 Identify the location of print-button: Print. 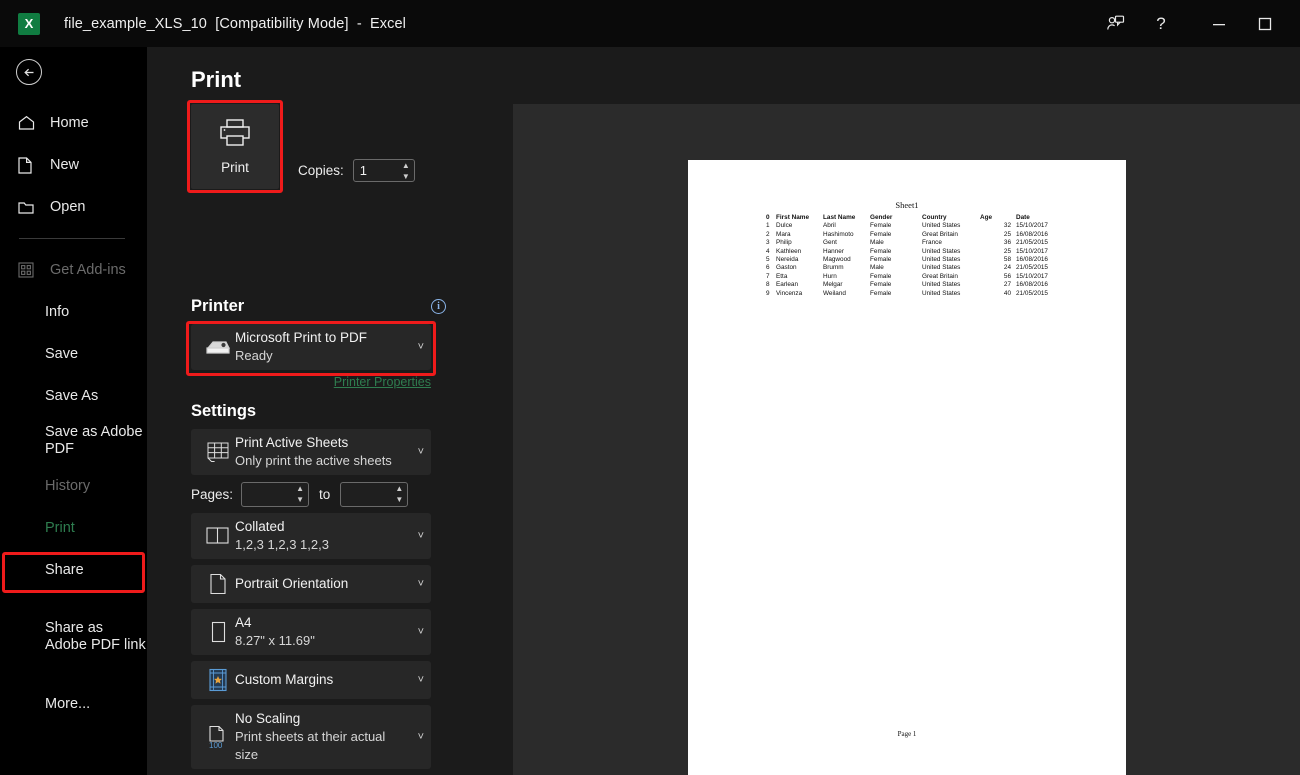
(235, 146).